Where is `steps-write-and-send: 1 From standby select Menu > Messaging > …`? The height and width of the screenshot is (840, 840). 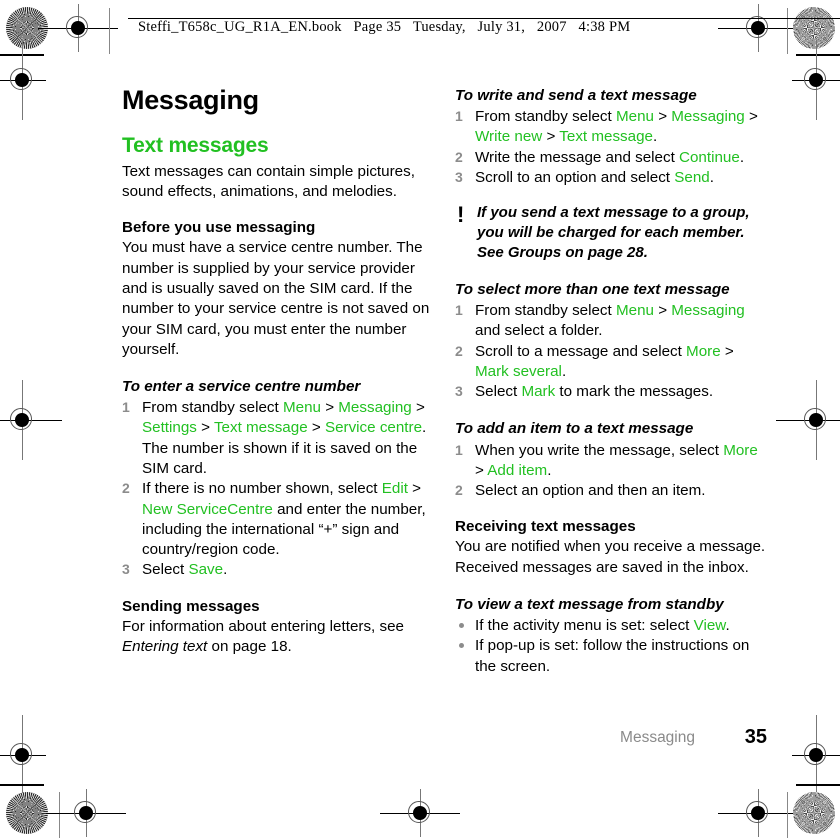 steps-write-and-send: 1 From standby select Menu > Messaging > … is located at coordinates (611, 147).